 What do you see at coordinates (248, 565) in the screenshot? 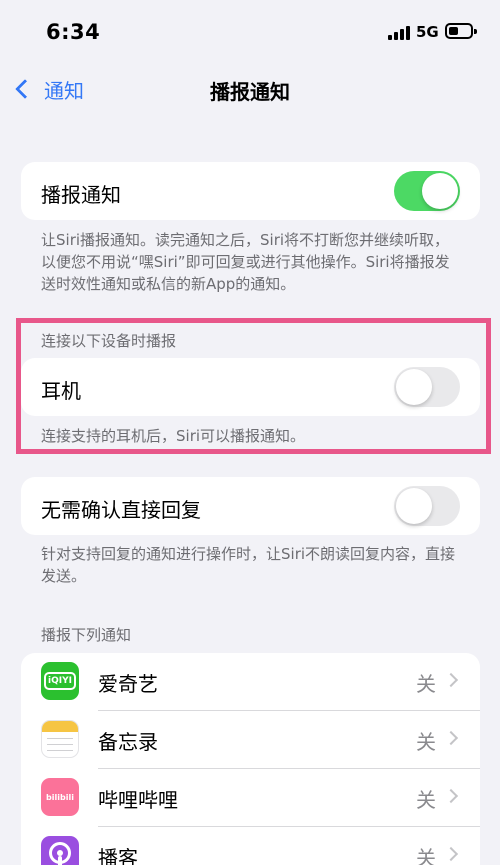
I see `reply-footnote: 针对支持回复的通知进行操作时，让Siri不朗读回复内容，直接发送。` at bounding box center [248, 565].